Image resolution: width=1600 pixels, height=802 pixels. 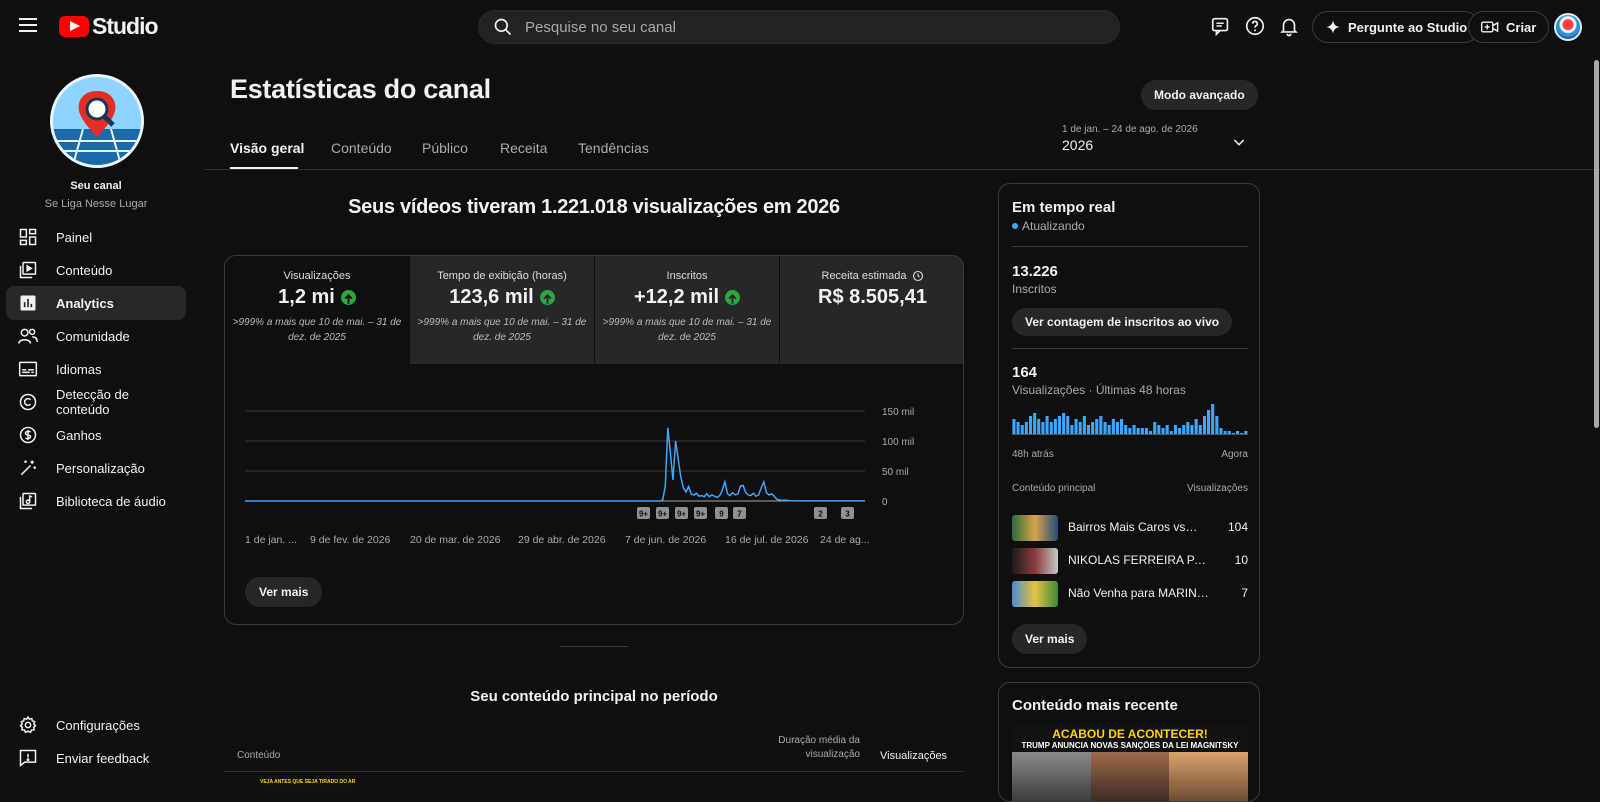 What do you see at coordinates (96, 758) in the screenshot?
I see `nav-item-enviar-feedback: Enviar feedback` at bounding box center [96, 758].